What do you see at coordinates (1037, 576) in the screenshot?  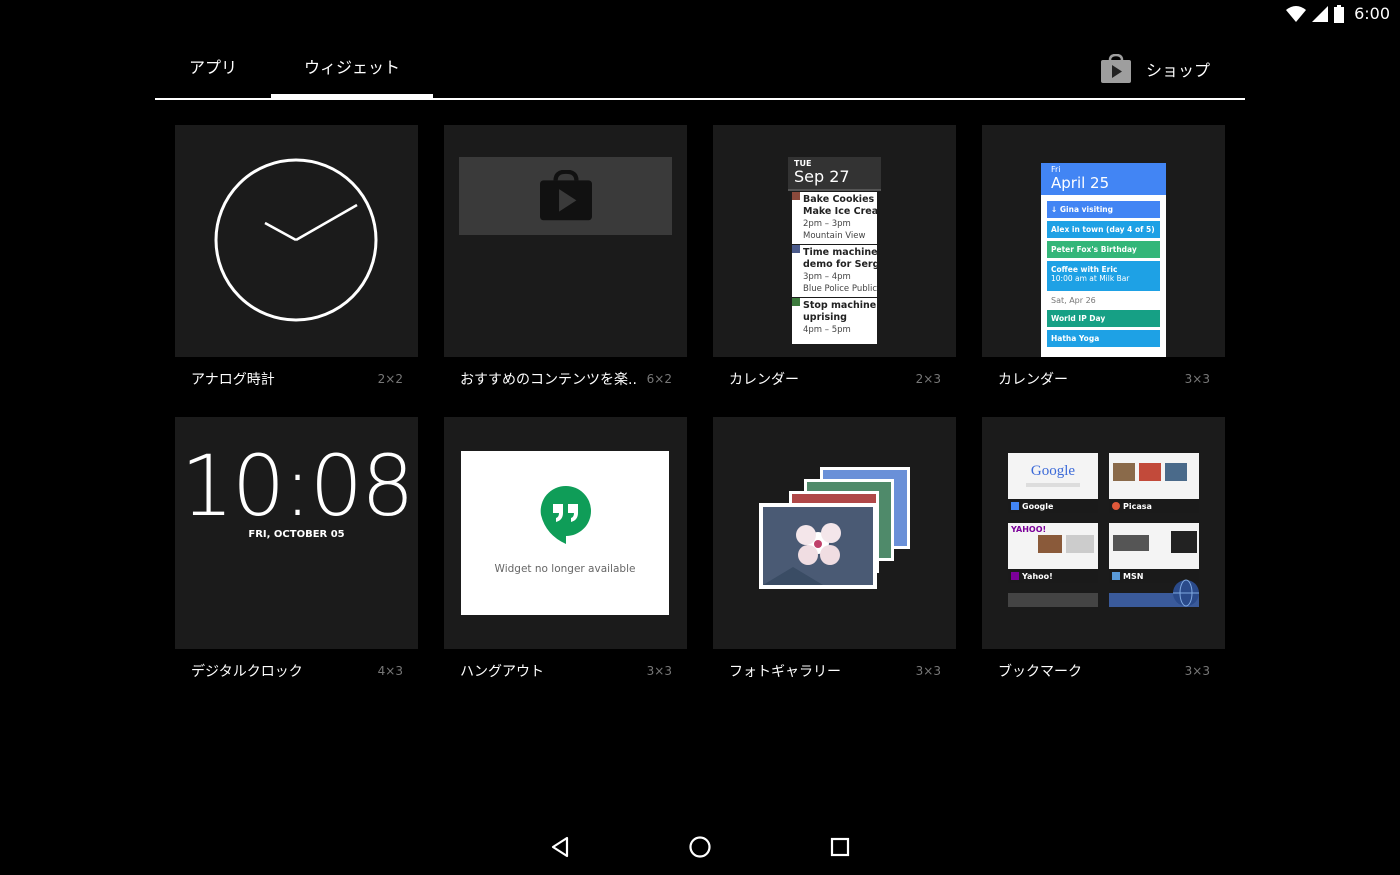 I see `bookmark-label: Yahoo!` at bounding box center [1037, 576].